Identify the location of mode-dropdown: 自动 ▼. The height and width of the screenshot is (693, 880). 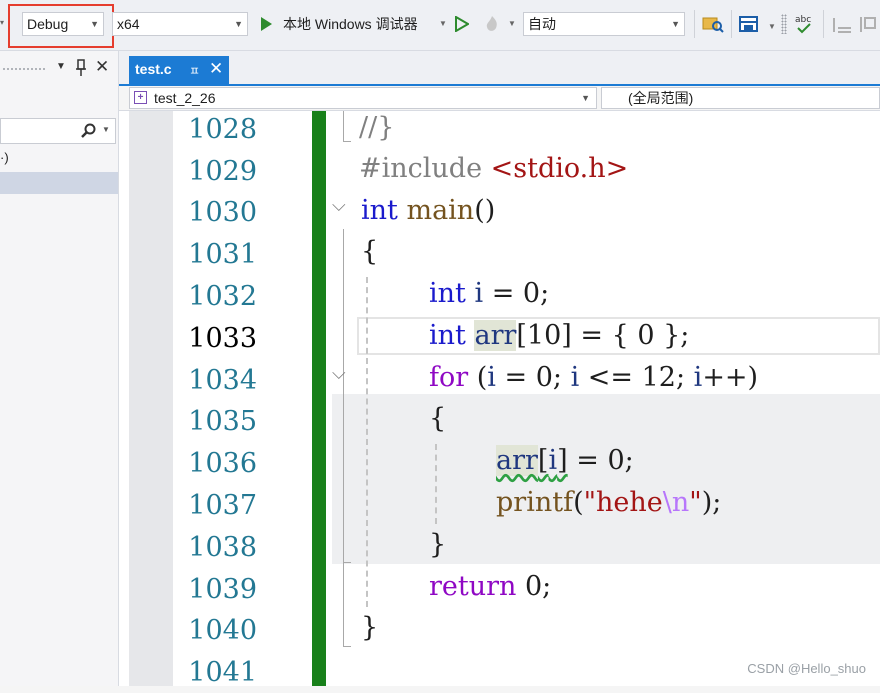
(604, 24).